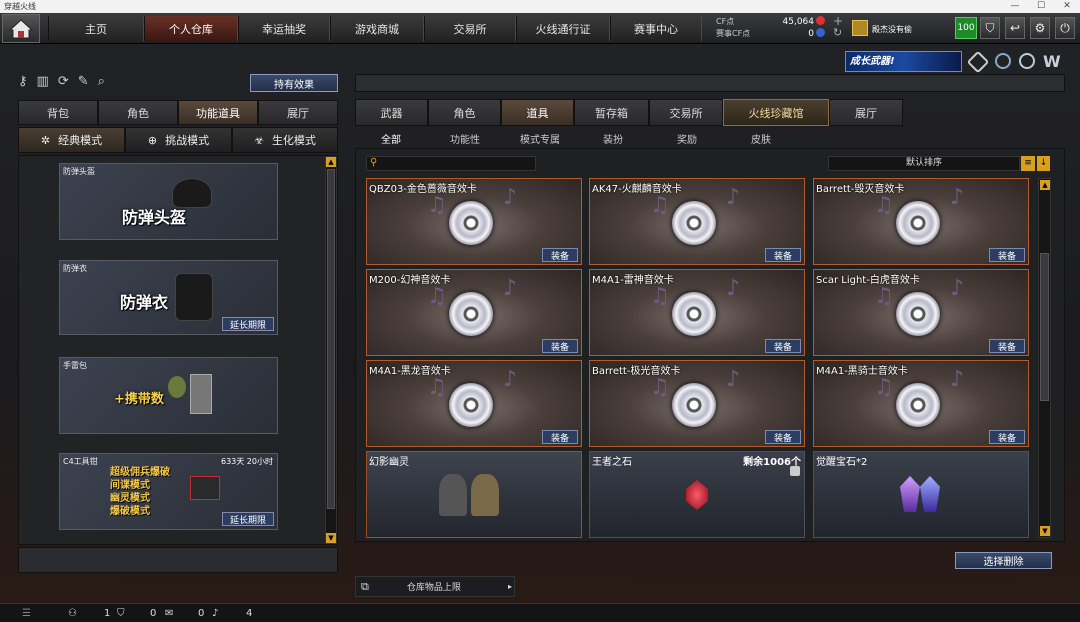  Describe the element at coordinates (138, 112) in the screenshot. I see `left-tab-character: 角色` at that location.